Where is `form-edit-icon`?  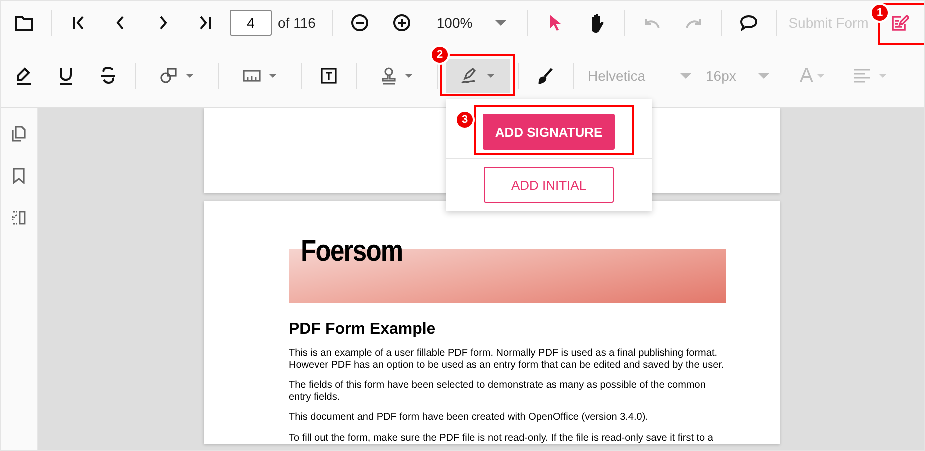
form-edit-icon is located at coordinates (900, 23).